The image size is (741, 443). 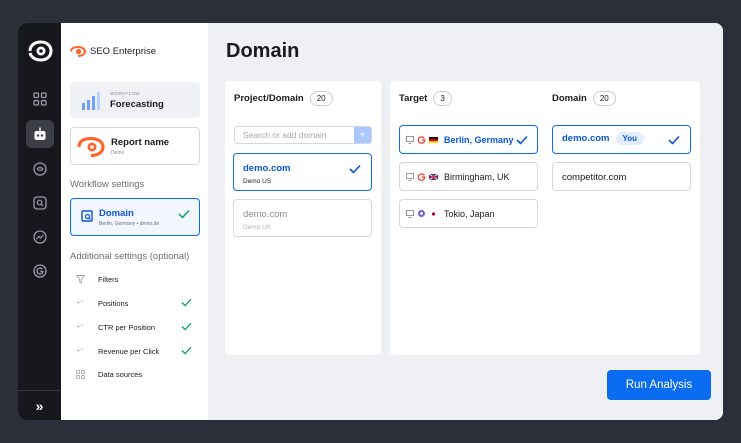 What do you see at coordinates (129, 351) in the screenshot?
I see `setting-label: Revenue per Click` at bounding box center [129, 351].